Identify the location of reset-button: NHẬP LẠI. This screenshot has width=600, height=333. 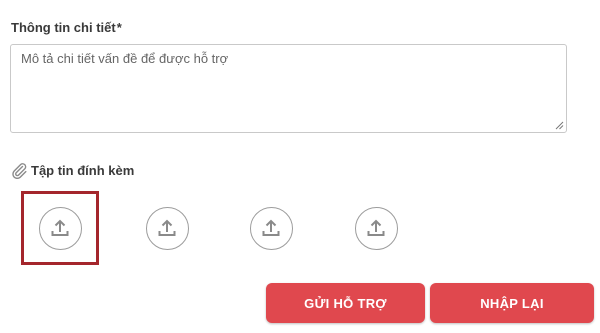
(512, 303).